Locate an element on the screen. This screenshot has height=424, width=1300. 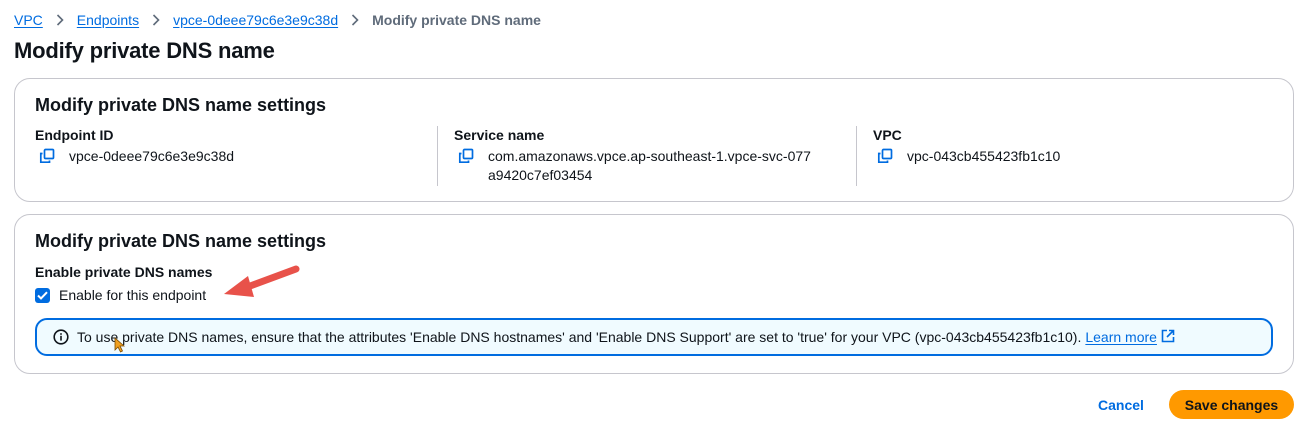
settings-header: Modify private DNS name settings is located at coordinates (181, 241).